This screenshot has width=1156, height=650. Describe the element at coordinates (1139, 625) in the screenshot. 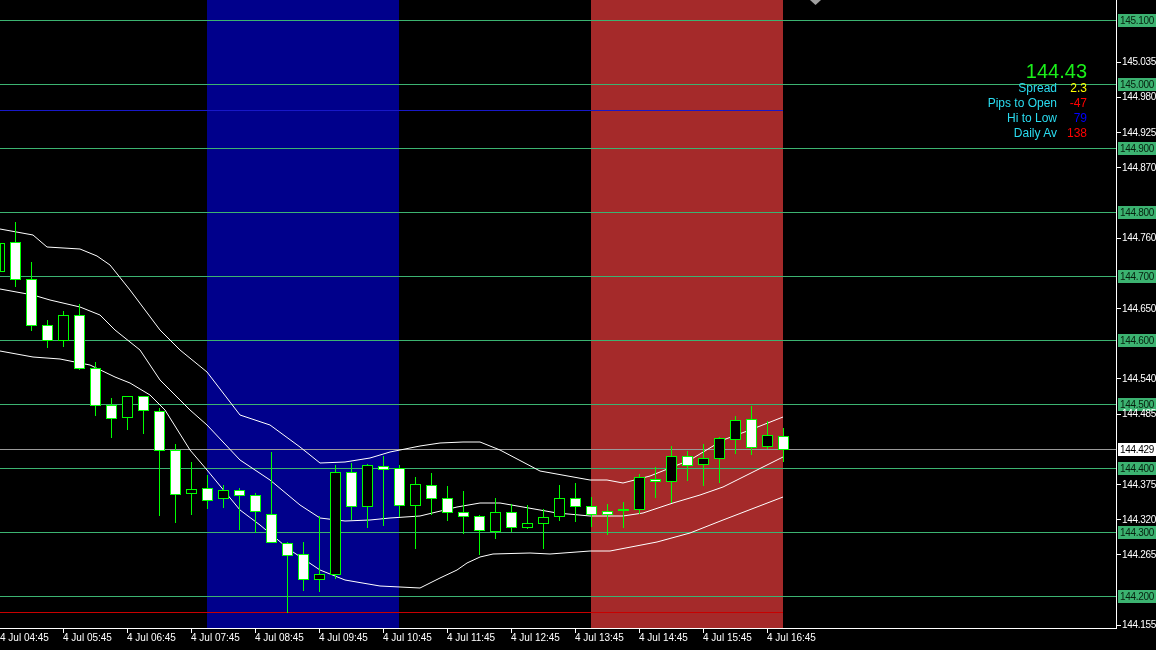

I see `price-tick-label: 144.155` at that location.